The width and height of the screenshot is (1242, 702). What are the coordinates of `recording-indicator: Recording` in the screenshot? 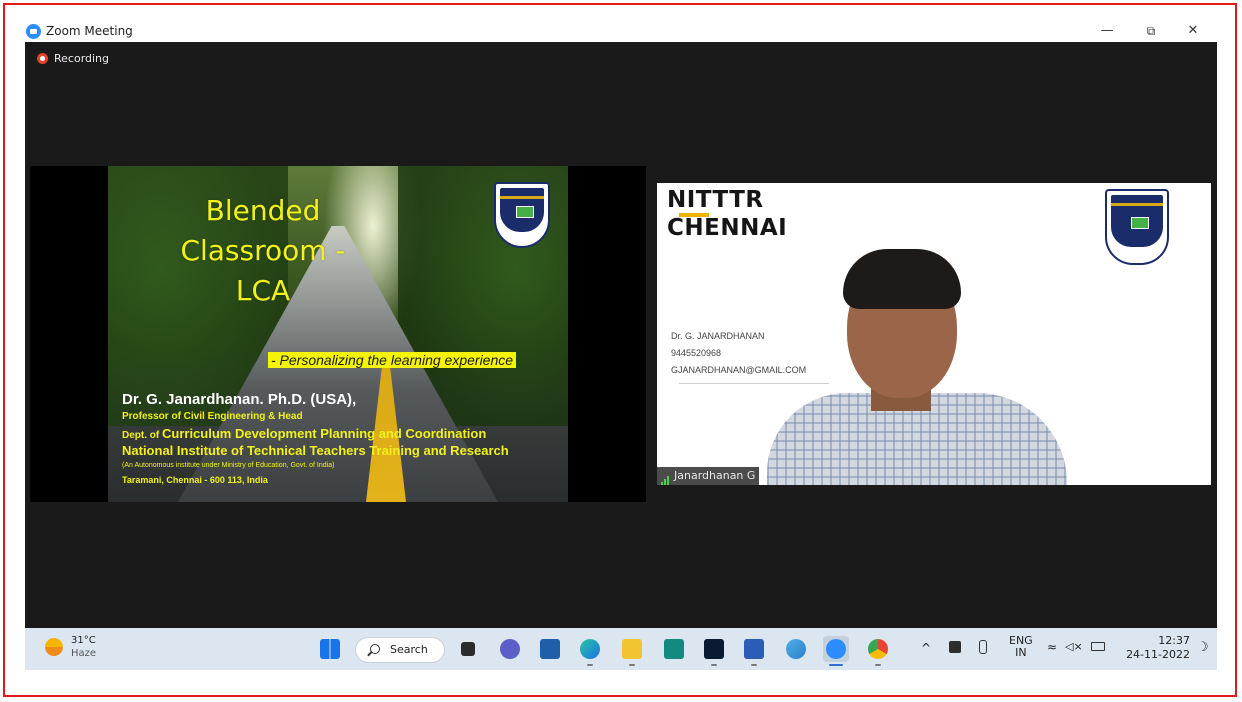 It's located at (73, 58).